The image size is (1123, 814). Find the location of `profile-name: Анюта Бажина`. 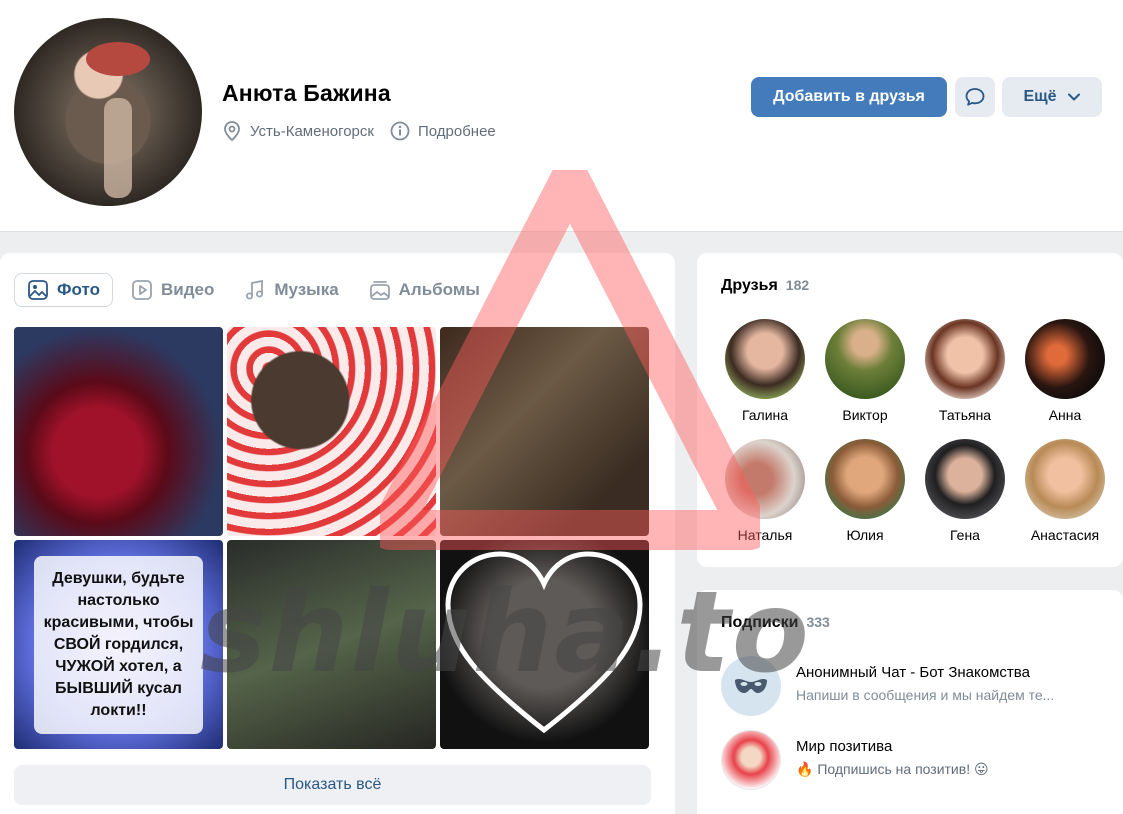

profile-name: Анюта Бажина is located at coordinates (306, 93).